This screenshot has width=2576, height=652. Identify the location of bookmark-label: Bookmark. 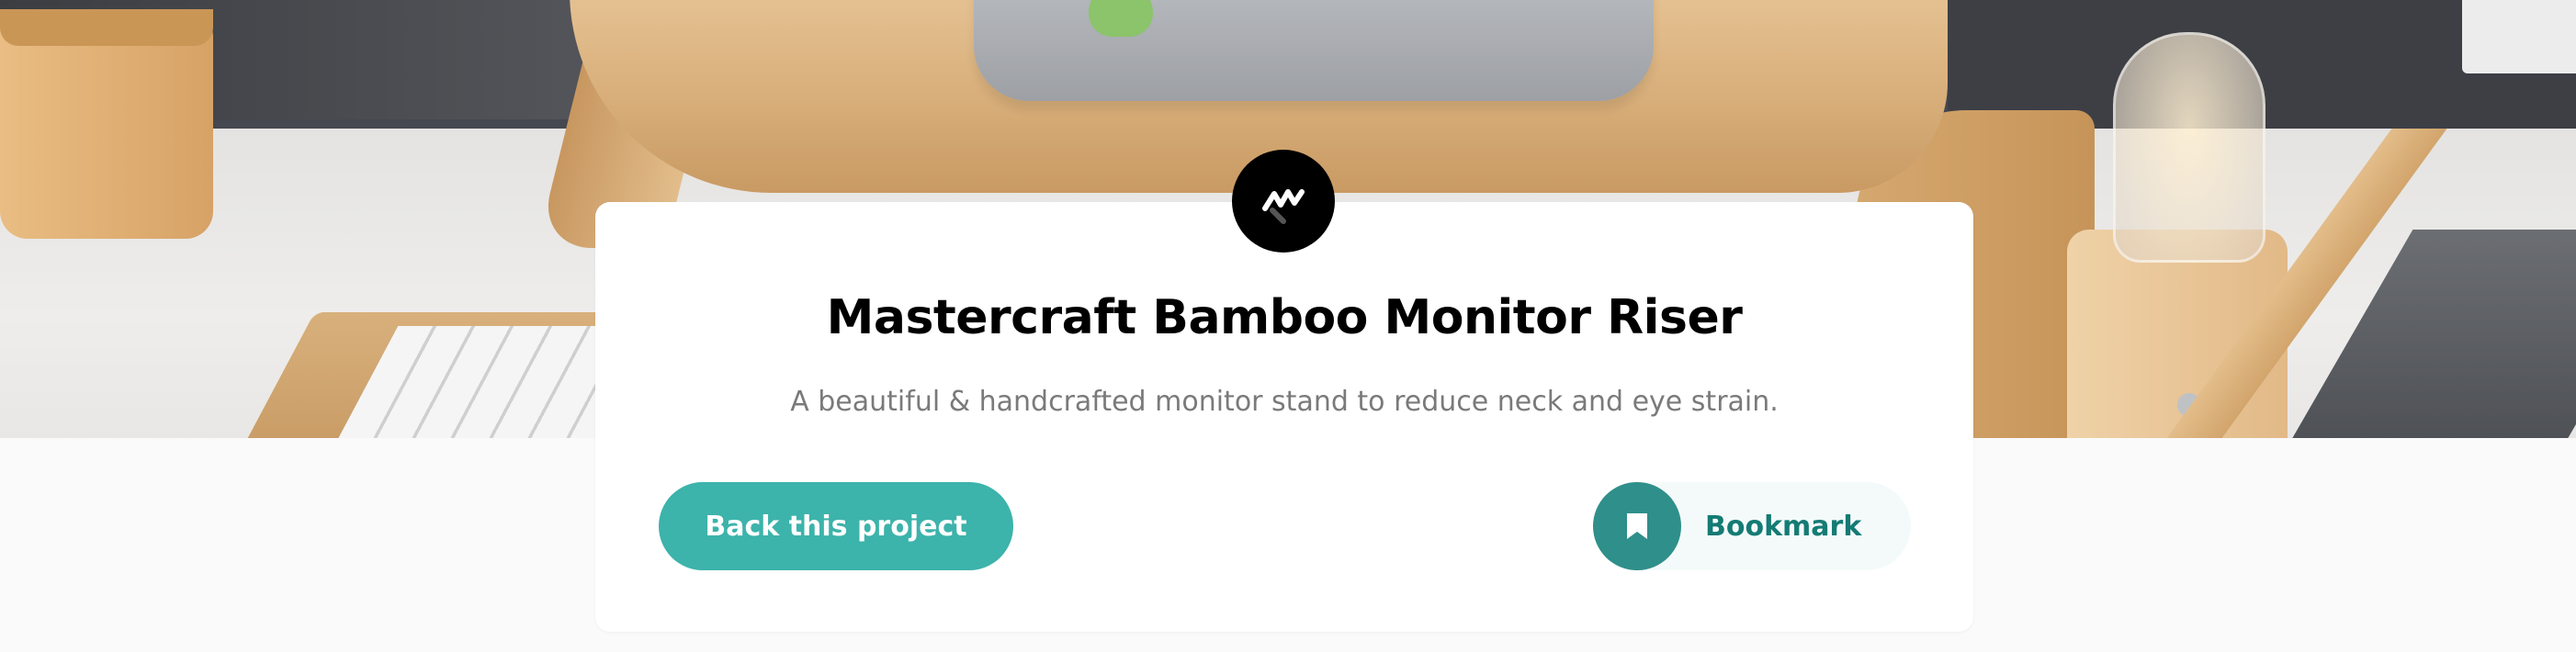
(1783, 526).